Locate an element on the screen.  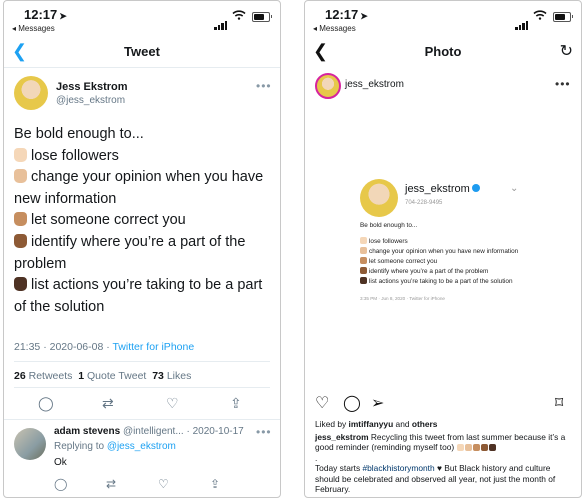
page-title: Photo is located at coordinates (443, 51).